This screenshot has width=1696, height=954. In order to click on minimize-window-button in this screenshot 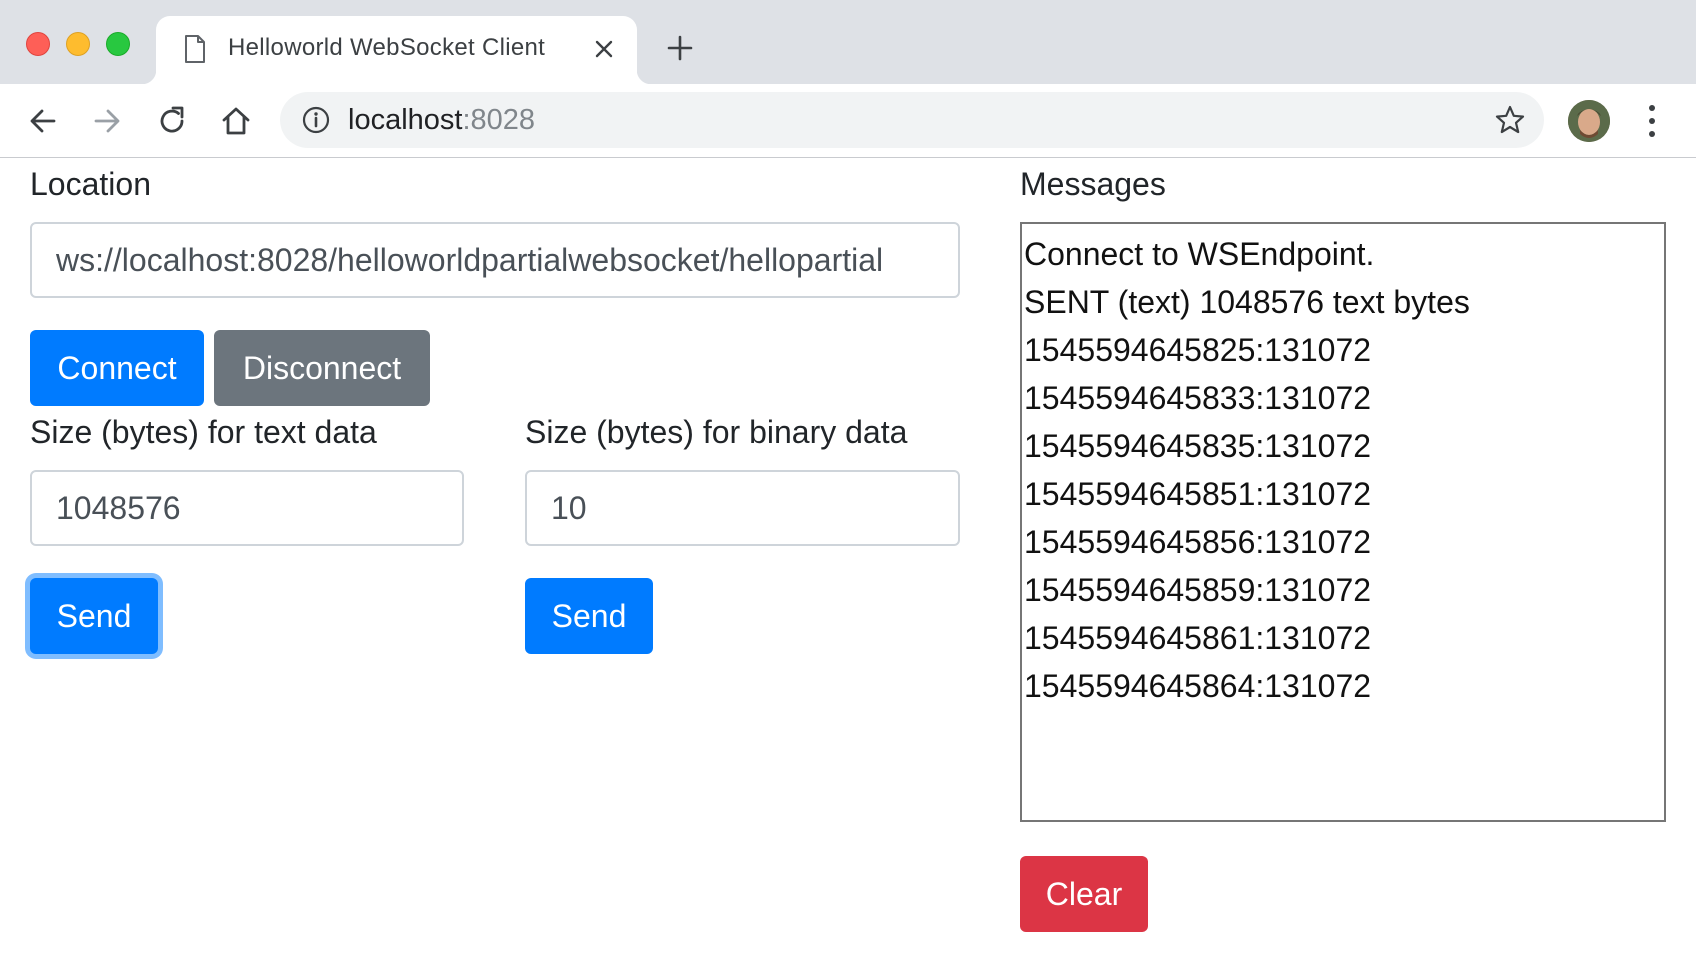, I will do `click(78, 44)`.